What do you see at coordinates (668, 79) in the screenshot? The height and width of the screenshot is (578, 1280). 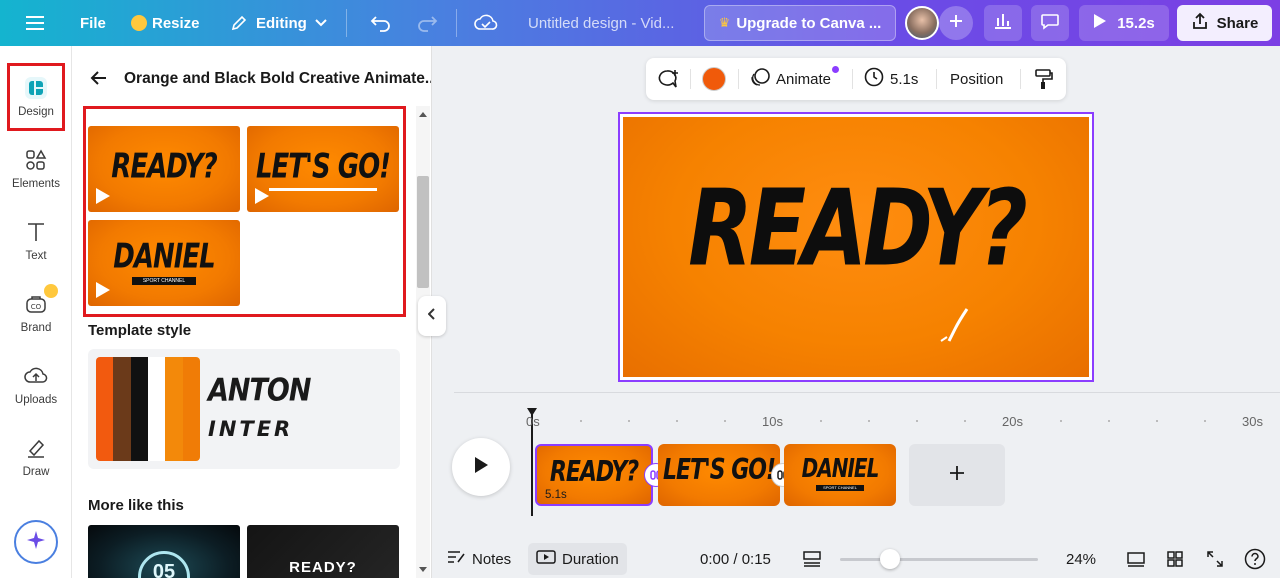 I see `ai-edit-icon` at bounding box center [668, 79].